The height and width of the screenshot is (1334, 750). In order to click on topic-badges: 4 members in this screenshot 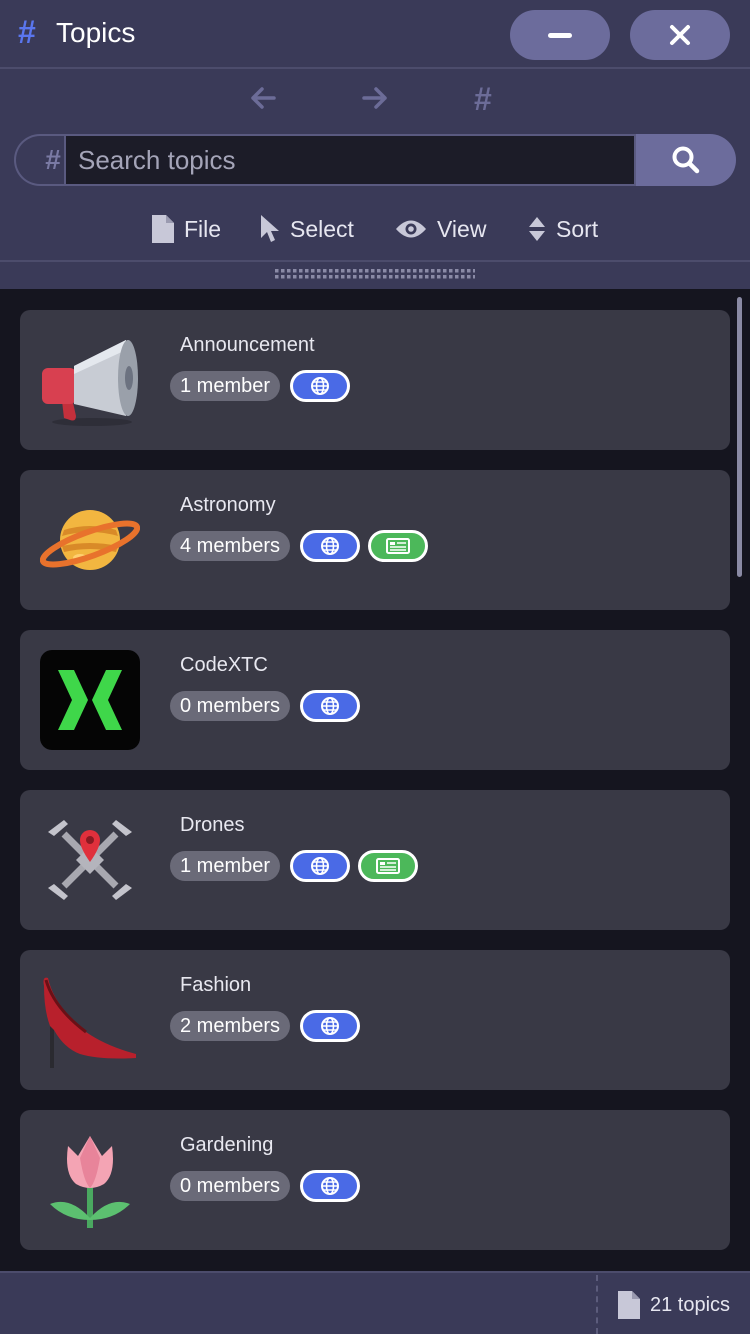, I will do `click(303, 546)`.